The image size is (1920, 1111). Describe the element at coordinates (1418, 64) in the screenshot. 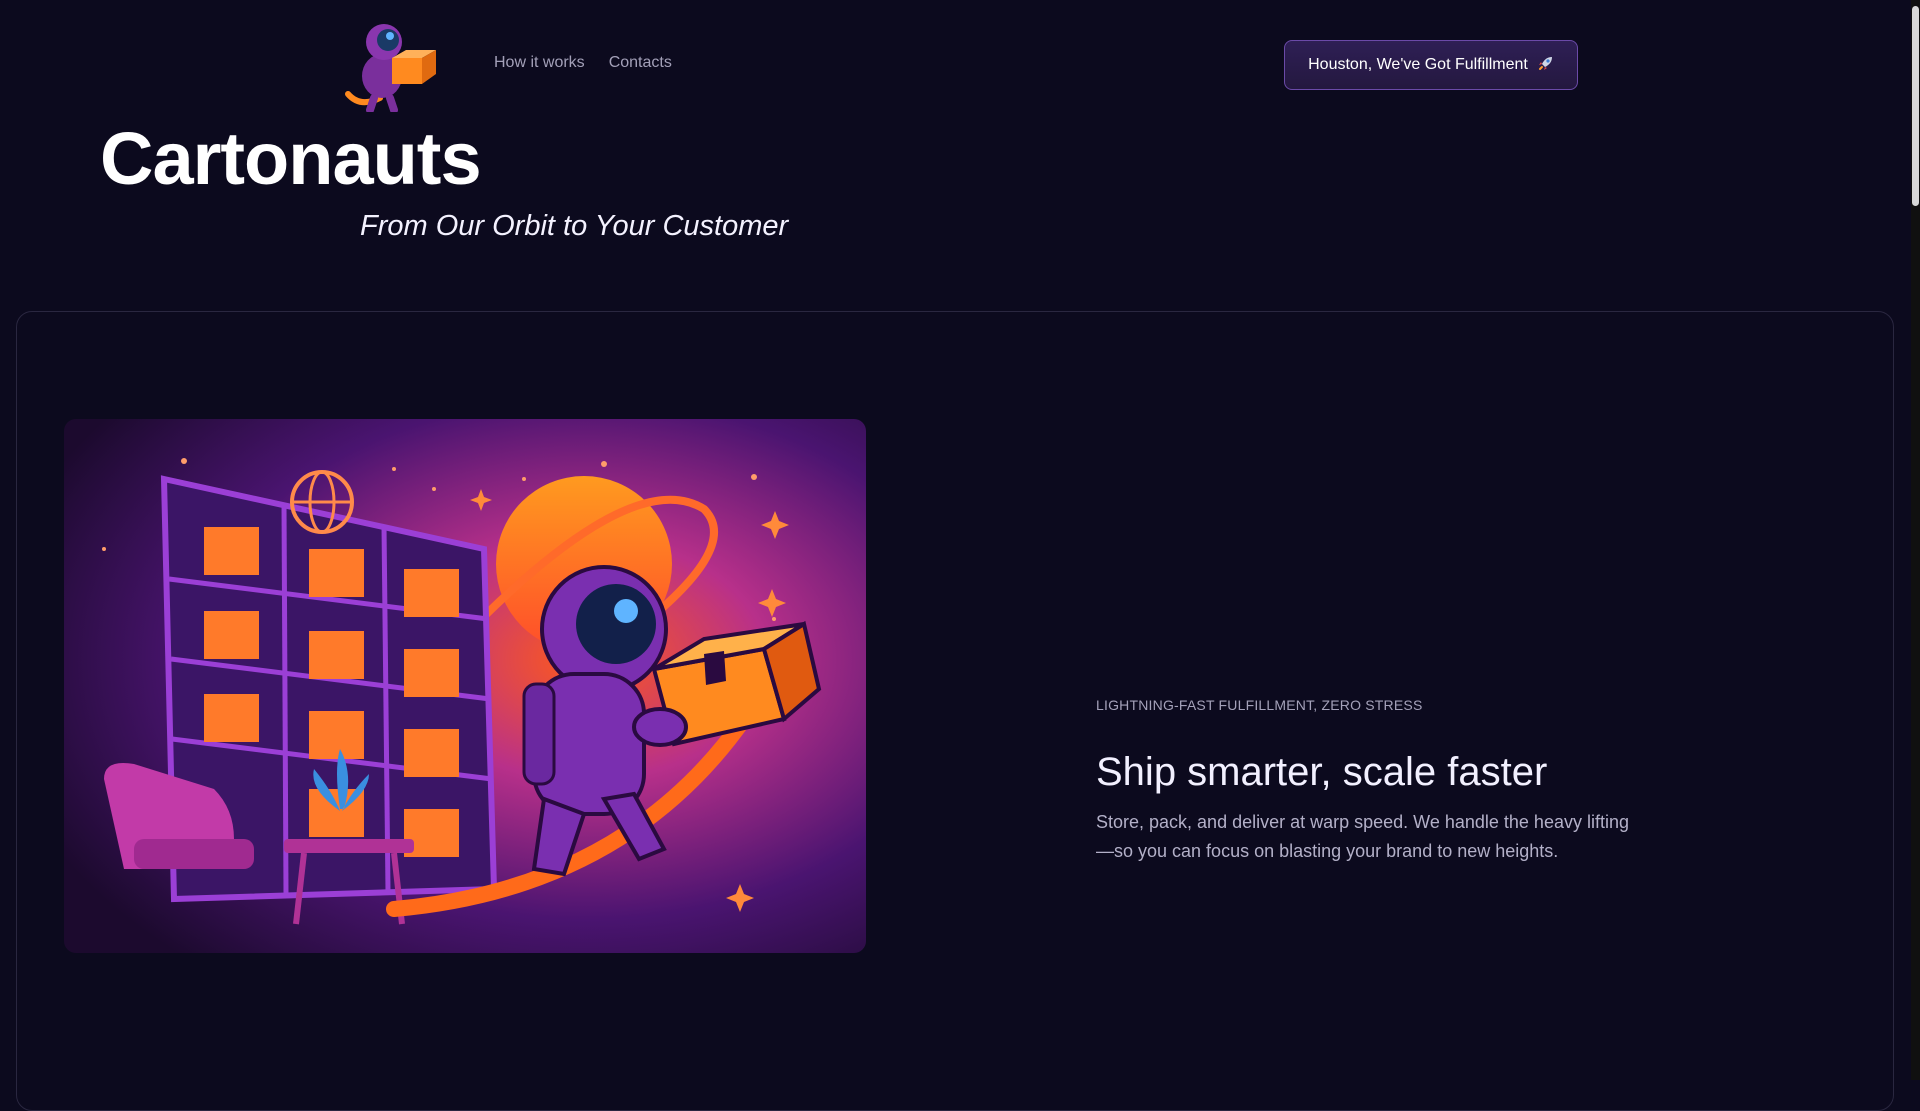

I see `cta-button-label: Houston, We've Got Fulfillment` at that location.